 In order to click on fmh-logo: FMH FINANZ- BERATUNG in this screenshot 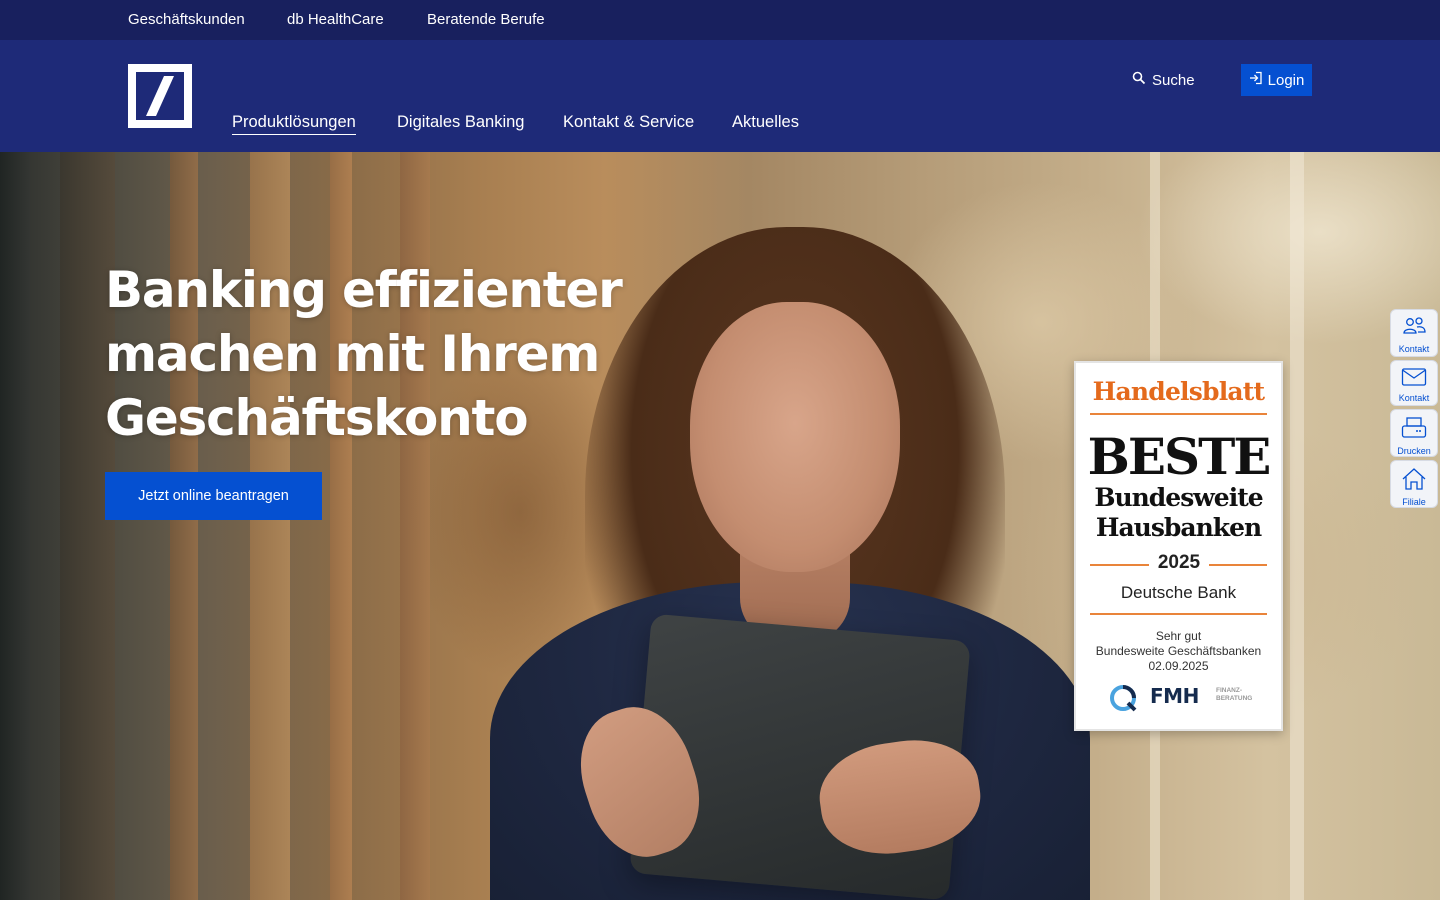, I will do `click(1183, 698)`.